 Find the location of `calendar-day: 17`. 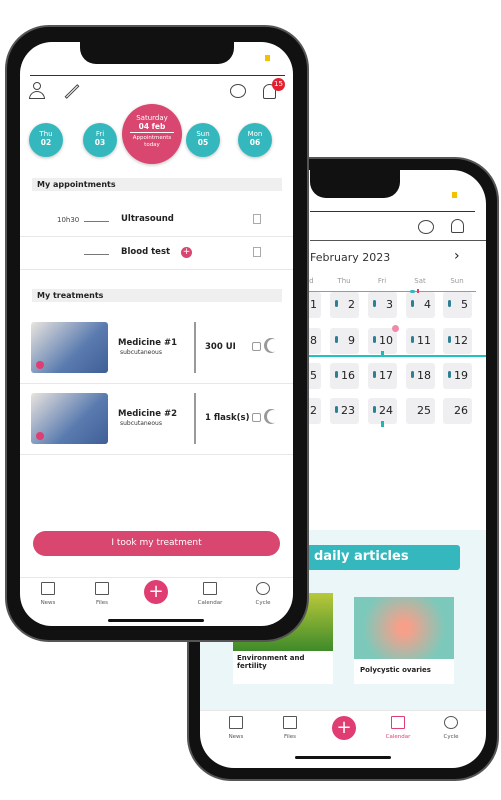

calendar-day: 17 is located at coordinates (382, 376).